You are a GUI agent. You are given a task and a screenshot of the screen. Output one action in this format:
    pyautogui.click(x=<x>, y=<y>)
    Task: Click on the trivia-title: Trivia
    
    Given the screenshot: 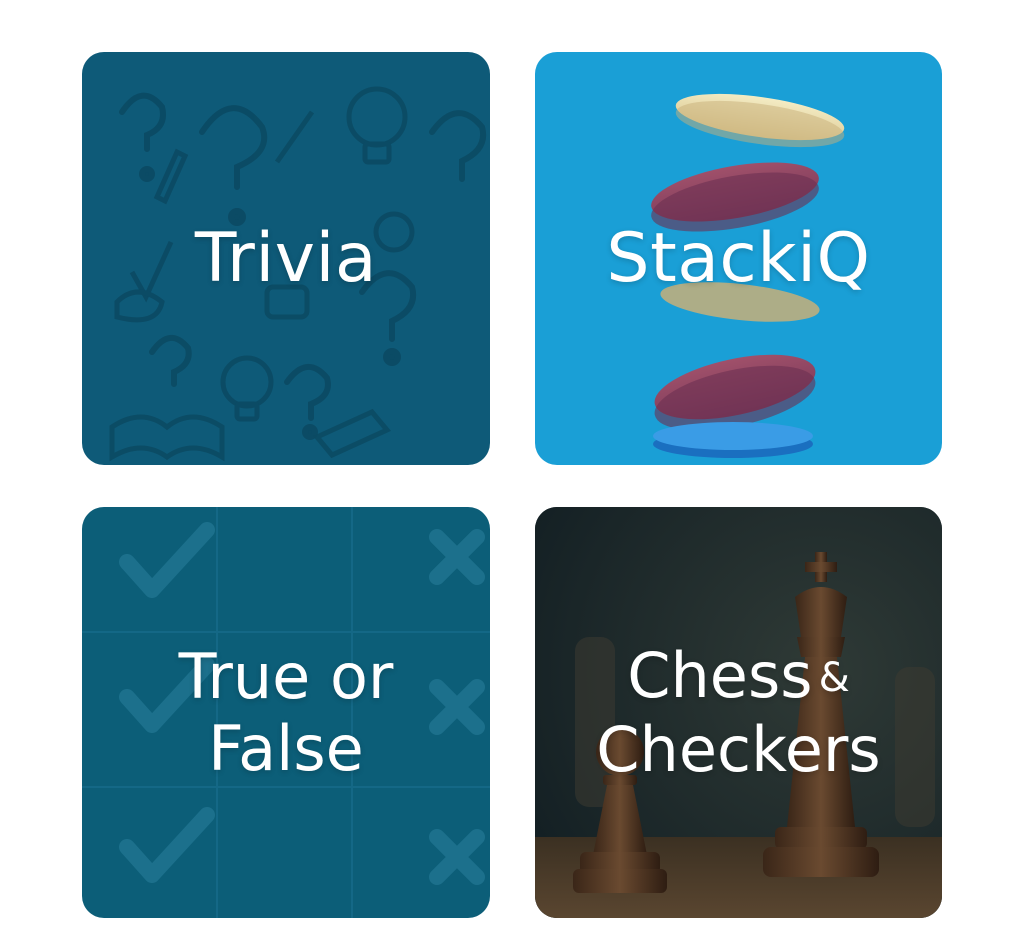 What is the action you would take?
    pyautogui.click(x=286, y=258)
    